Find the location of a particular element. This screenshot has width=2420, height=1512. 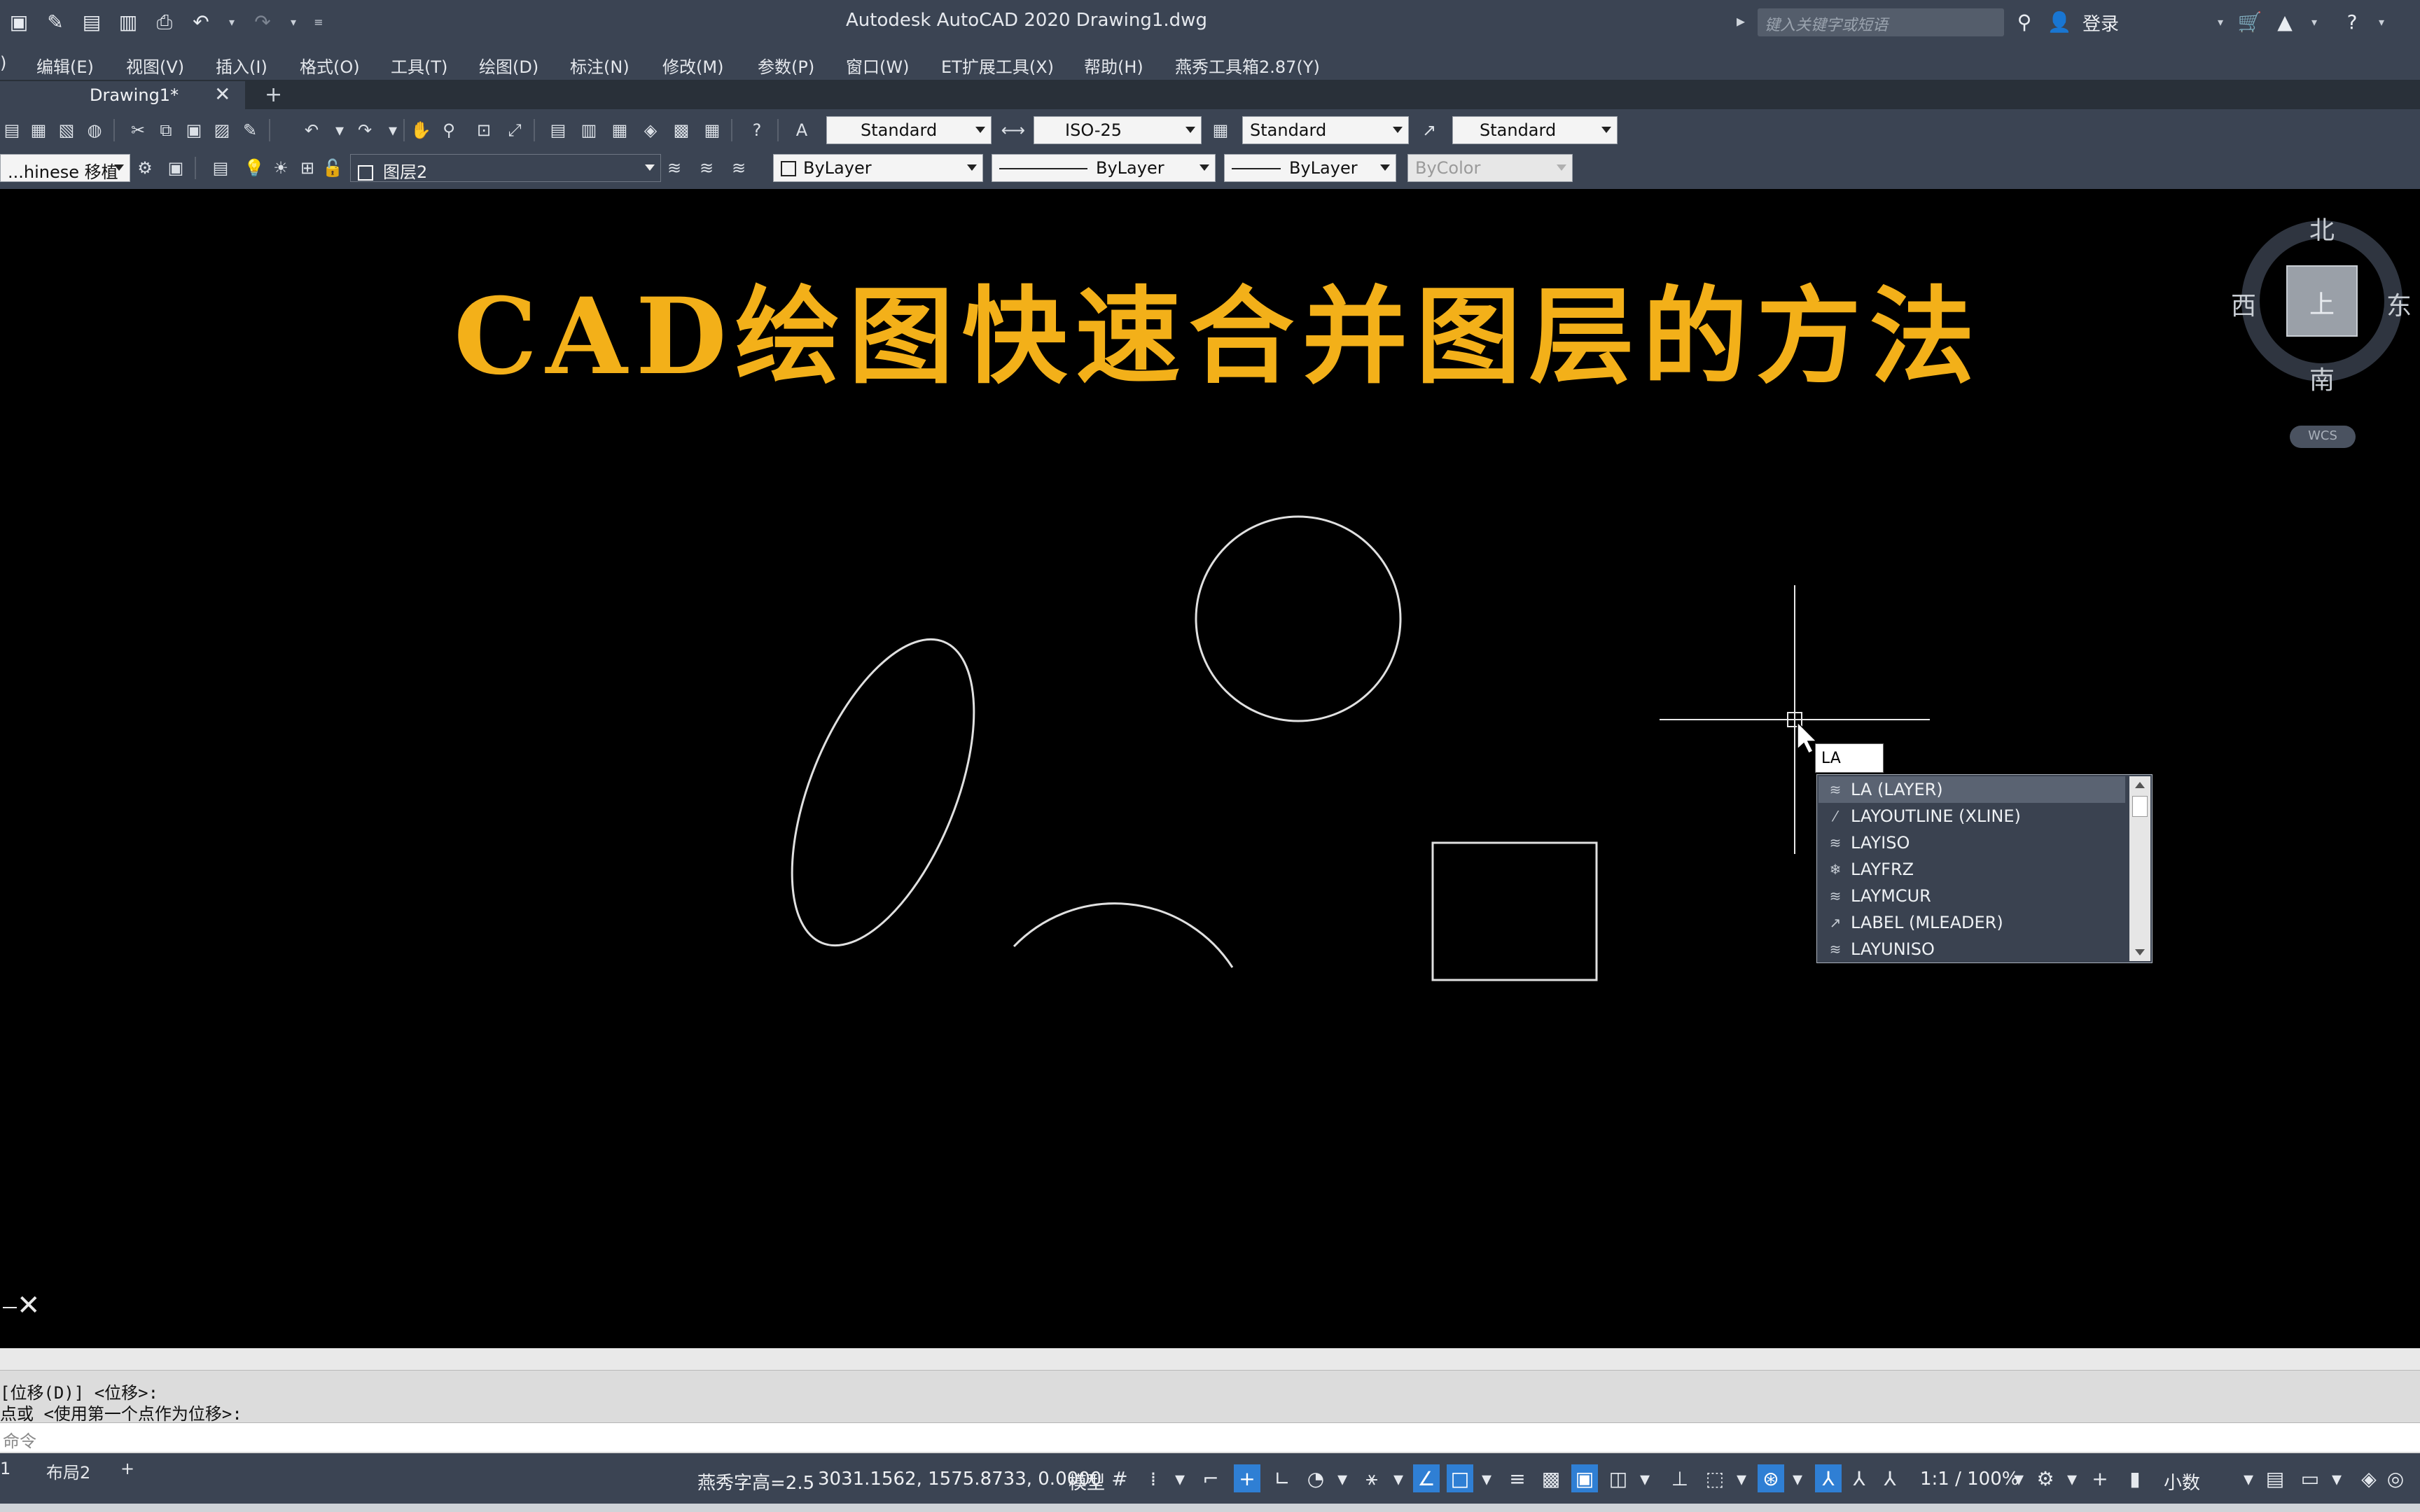

lock-ui-dropdown-icon: ▾ is located at coordinates (2336, 1478).